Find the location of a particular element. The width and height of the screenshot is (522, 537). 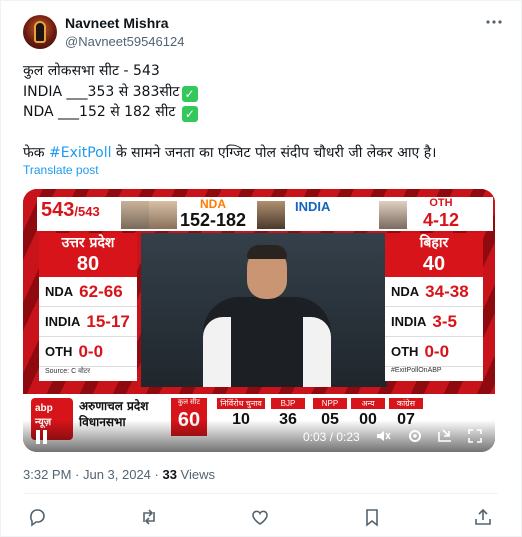

party-value: 34-38 is located at coordinates (447, 291).